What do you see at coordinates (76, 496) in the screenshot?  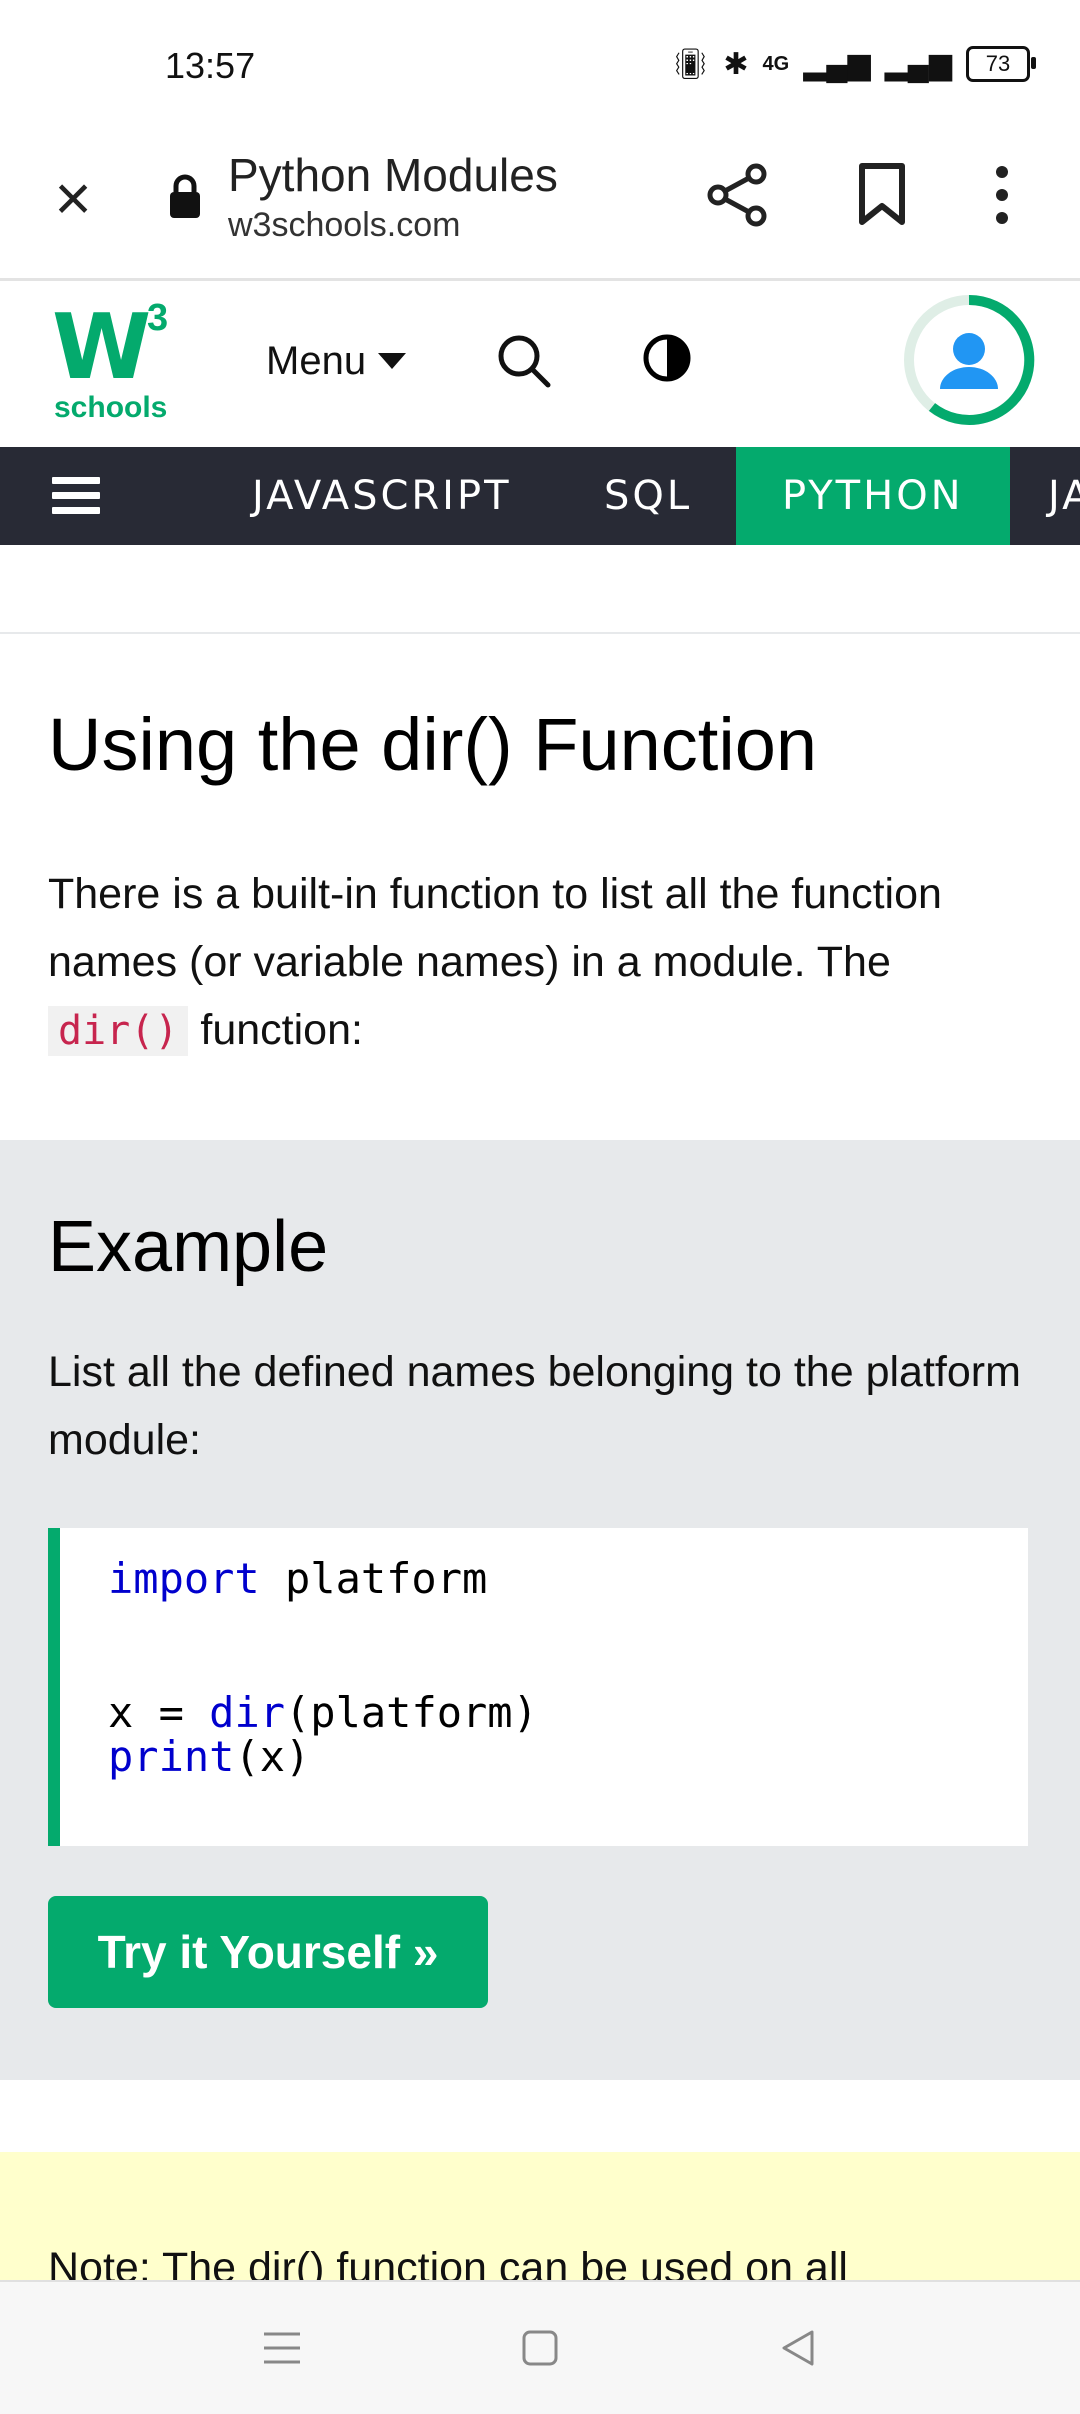 I see `hamburger-icon` at bounding box center [76, 496].